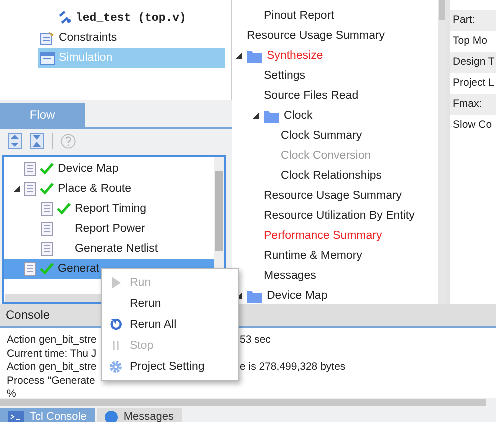 Image resolution: width=496 pixels, height=422 pixels. I want to click on clipboard-icon, so click(47, 38).